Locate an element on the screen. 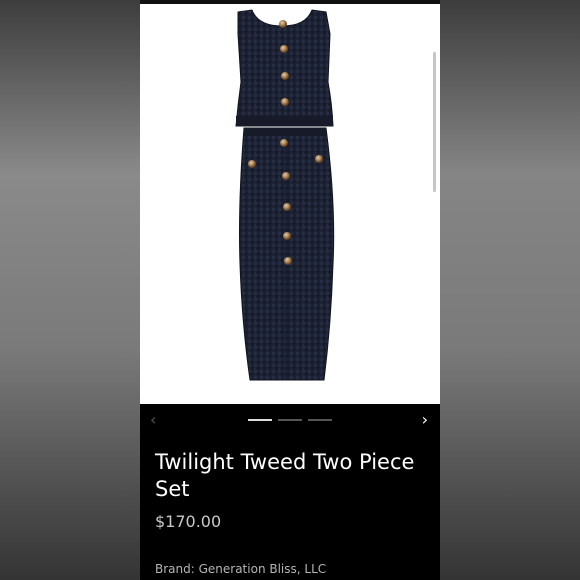 The height and width of the screenshot is (580, 580). chevron-right-icon: › is located at coordinates (425, 420).